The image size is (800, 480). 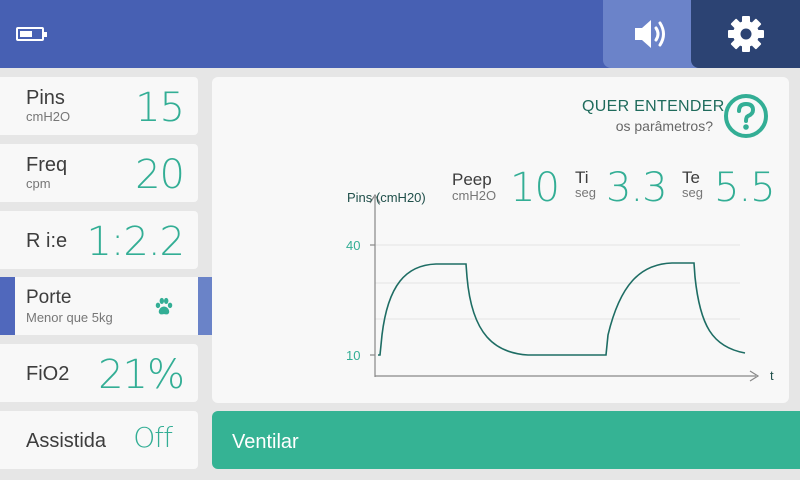 I want to click on porte-sublabel: Menor que 5kg, so click(x=69, y=317).